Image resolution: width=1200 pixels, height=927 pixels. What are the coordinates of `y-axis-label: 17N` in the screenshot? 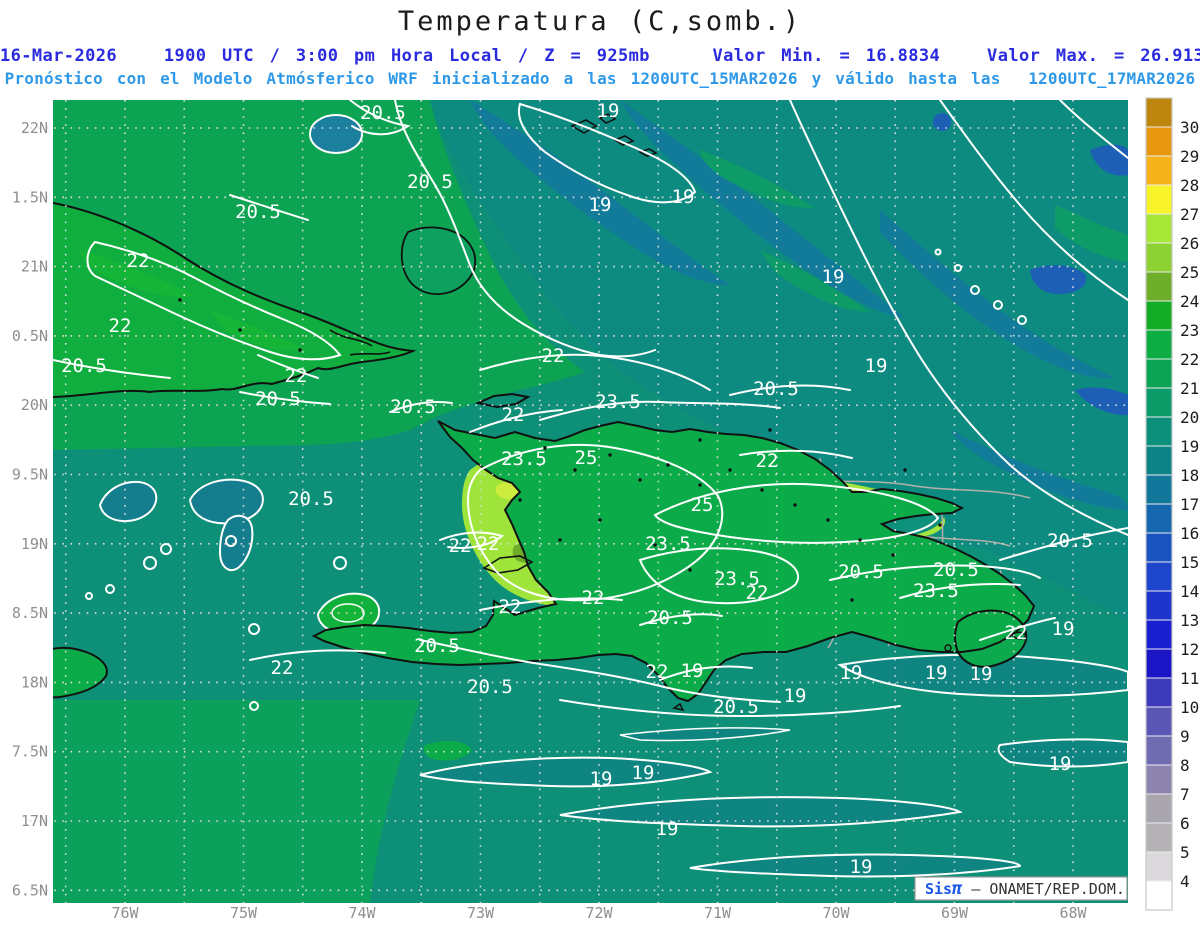 It's located at (34, 821).